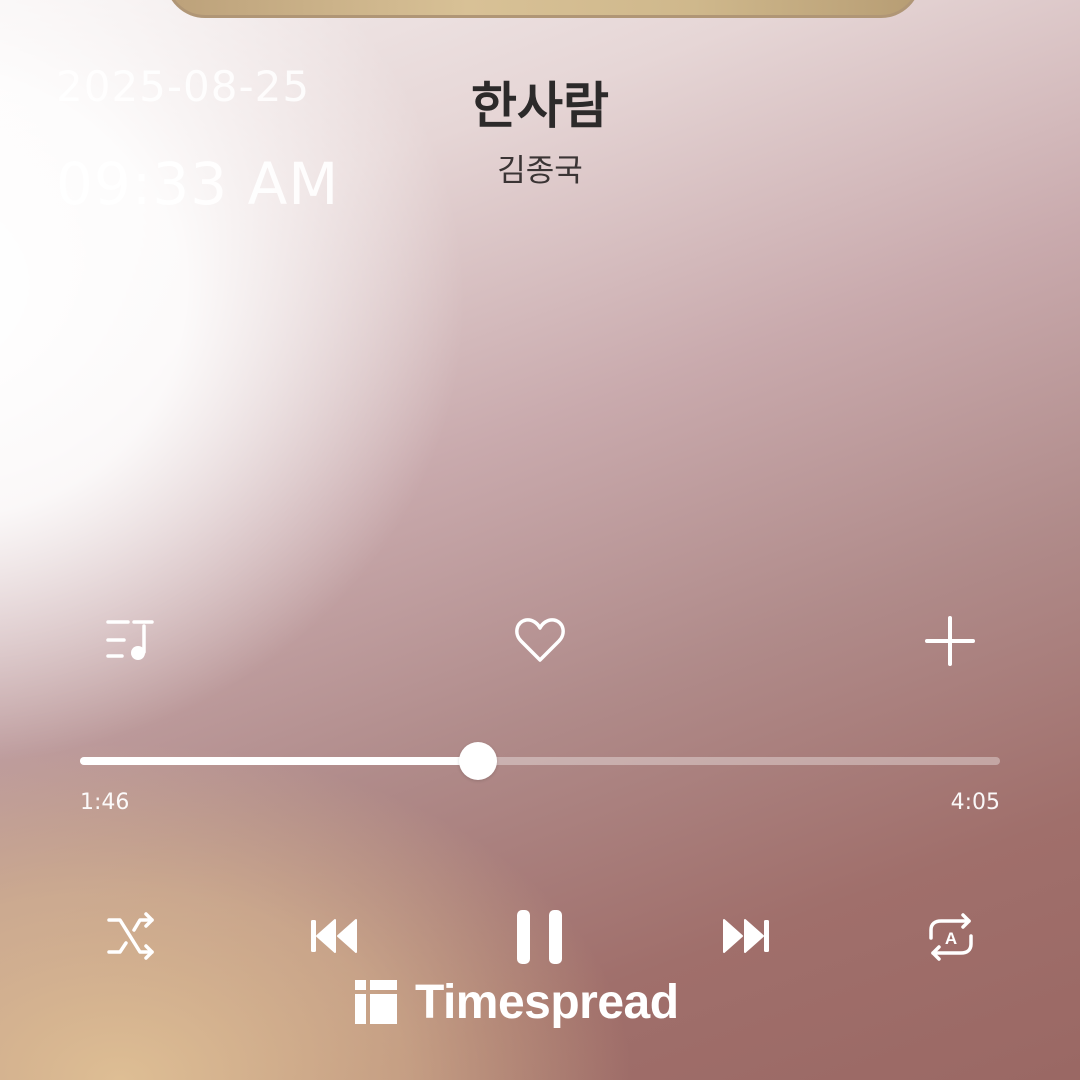 The image size is (1080, 1080). I want to click on brand-logo-icon, so click(376, 1002).